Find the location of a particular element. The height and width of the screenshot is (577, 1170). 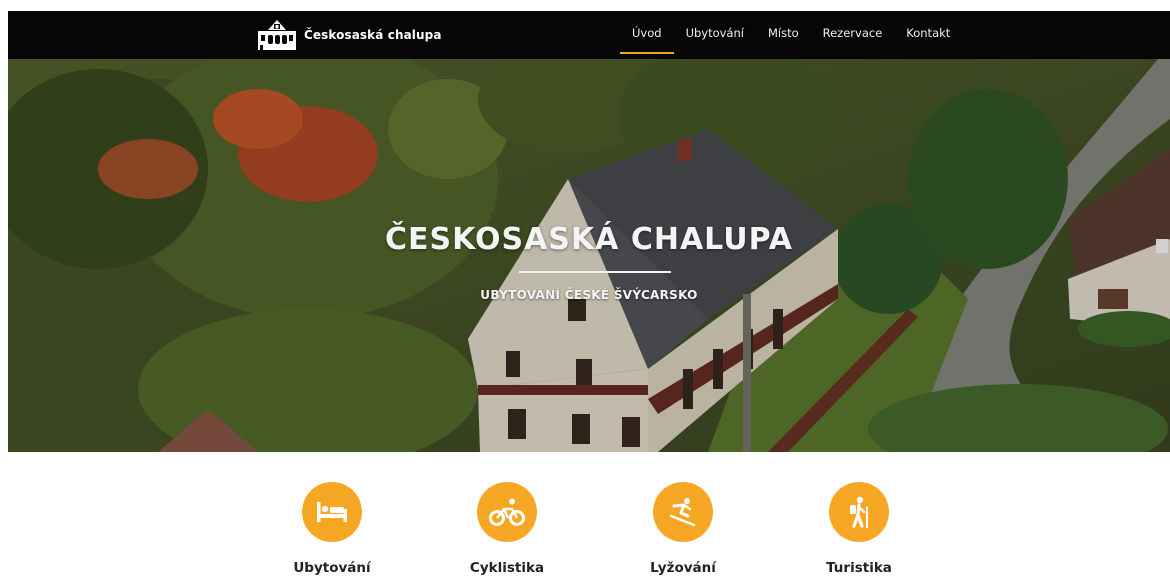

main-nav: Úvod Ubytování Místo Rezervace Kontakt is located at coordinates (791, 35).